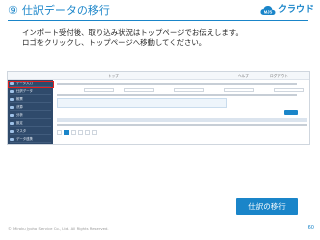 This screenshot has width=320, height=240. What do you see at coordinates (310, 228) in the screenshot?
I see `page-number: 60` at bounding box center [310, 228].